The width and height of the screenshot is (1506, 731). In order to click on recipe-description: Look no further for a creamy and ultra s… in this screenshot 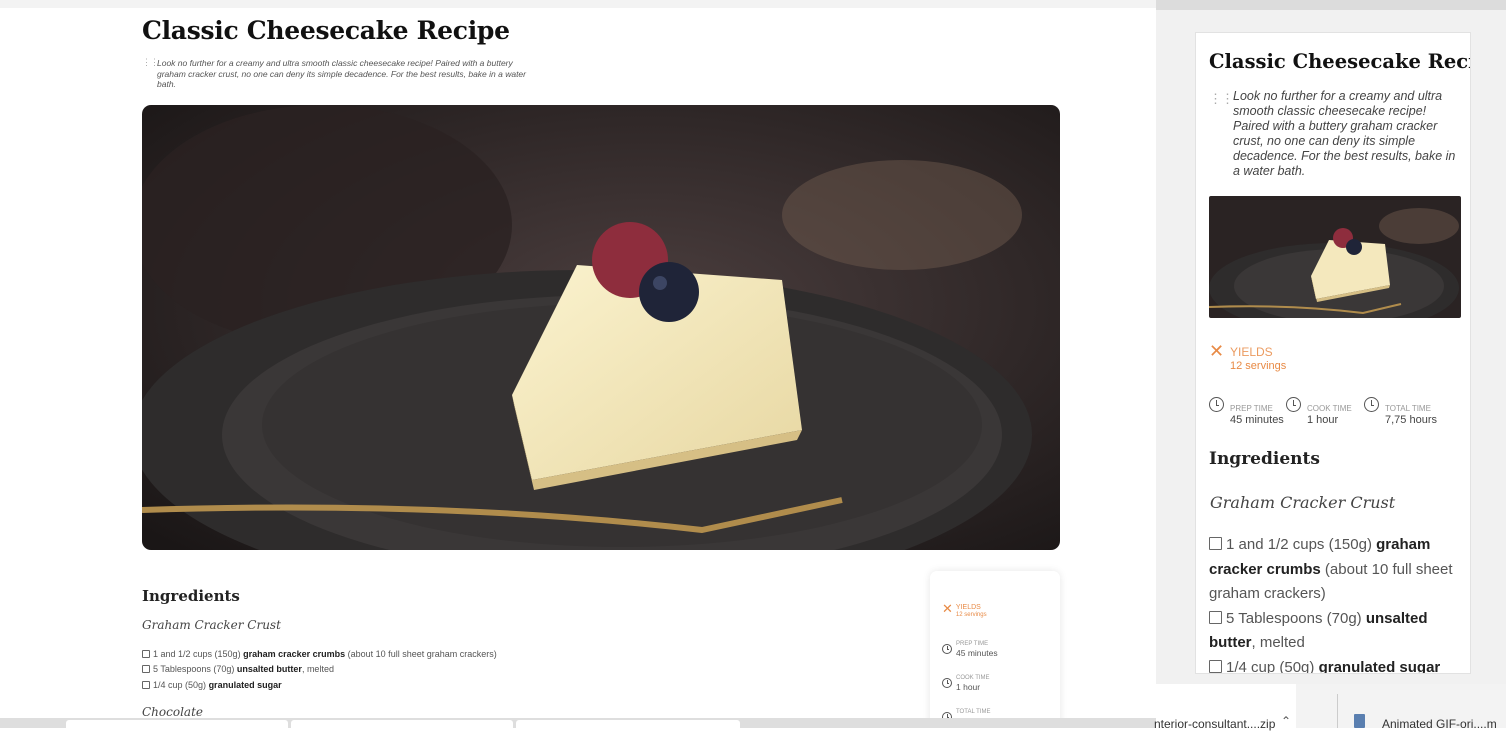, I will do `click(341, 73)`.